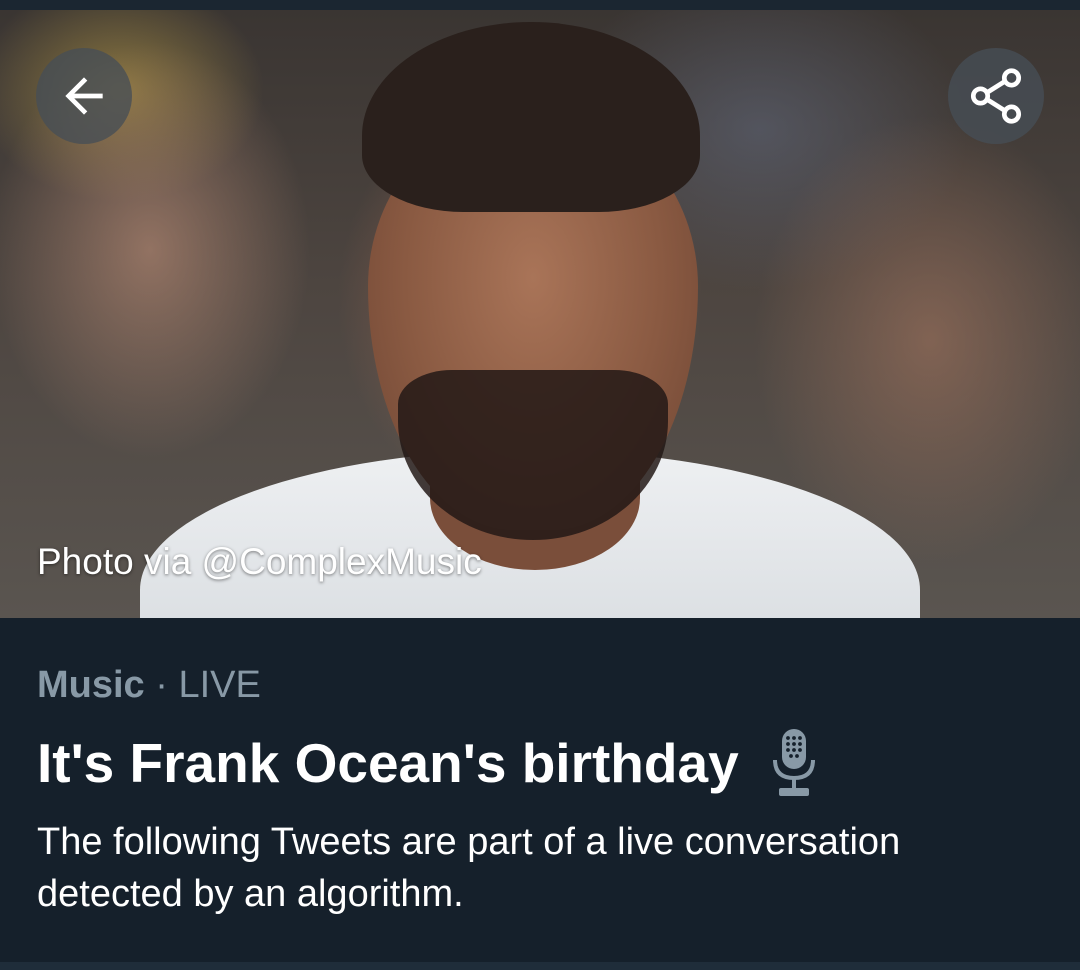 The image size is (1080, 970). I want to click on back-button, so click(84, 96).